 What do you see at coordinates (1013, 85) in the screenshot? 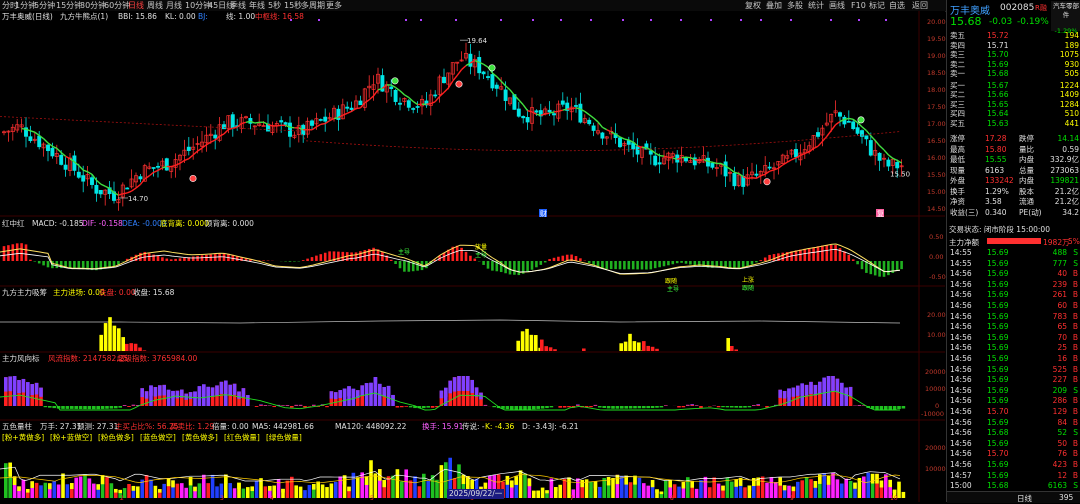
I see `book-row: 买一15.671224` at bounding box center [1013, 85].